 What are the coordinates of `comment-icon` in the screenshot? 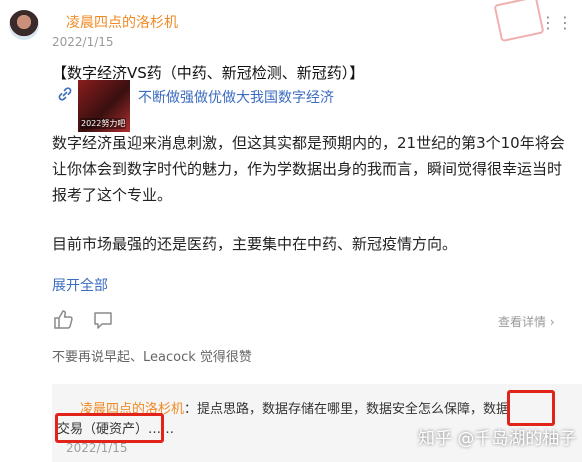 It's located at (103, 320).